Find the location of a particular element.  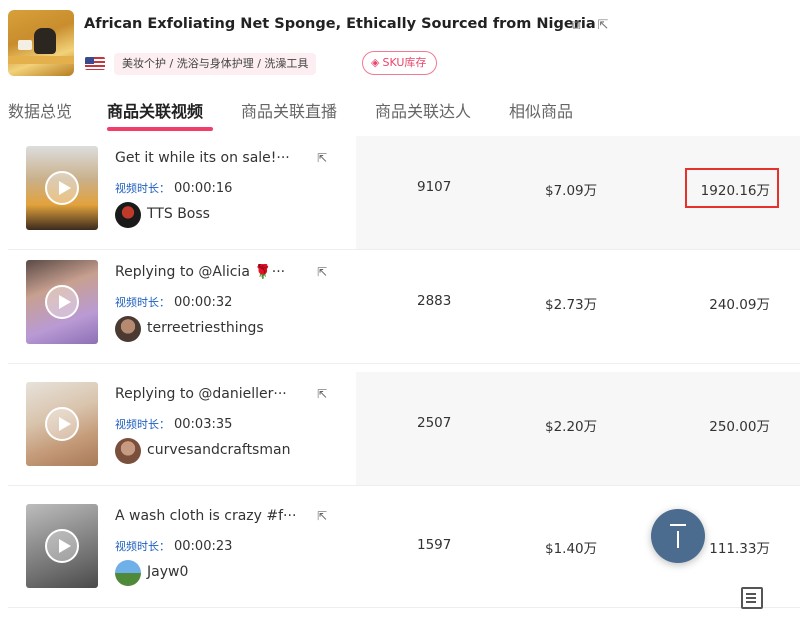

video-title: Replying to @Alicia 🌹··· is located at coordinates (210, 272).